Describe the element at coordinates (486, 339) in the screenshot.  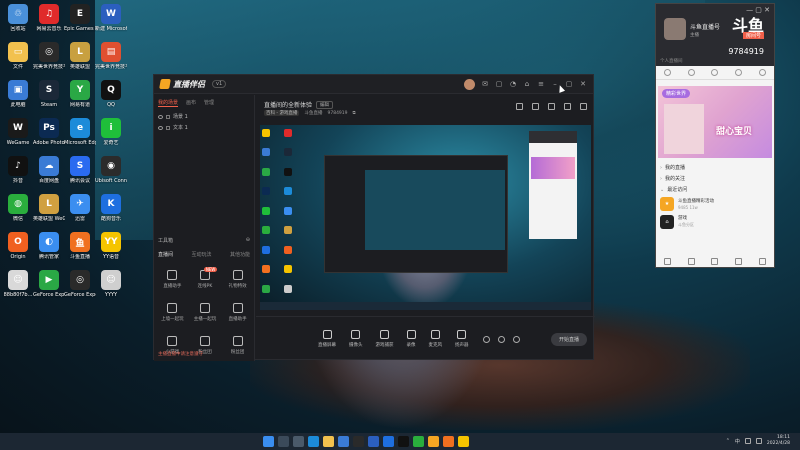
I see `camera-toggle-icon` at that location.